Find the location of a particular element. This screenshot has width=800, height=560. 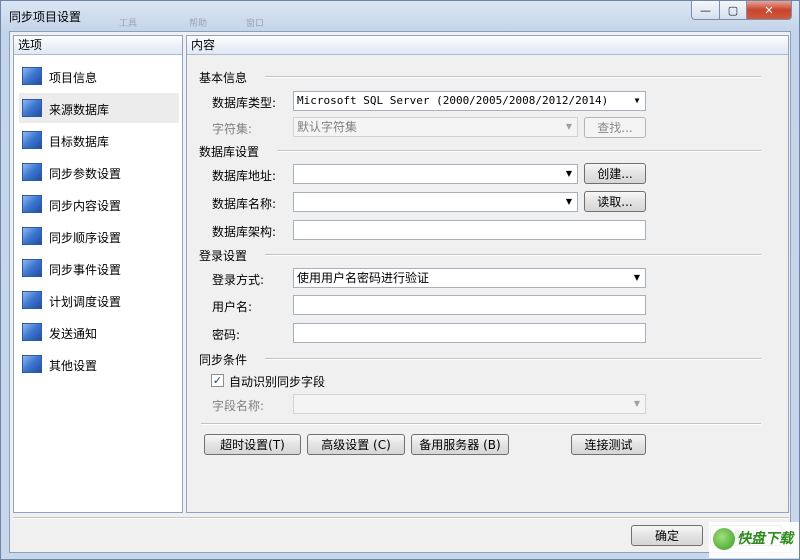

nav-item-sync-events: 同步事件设置 is located at coordinates (99, 268).